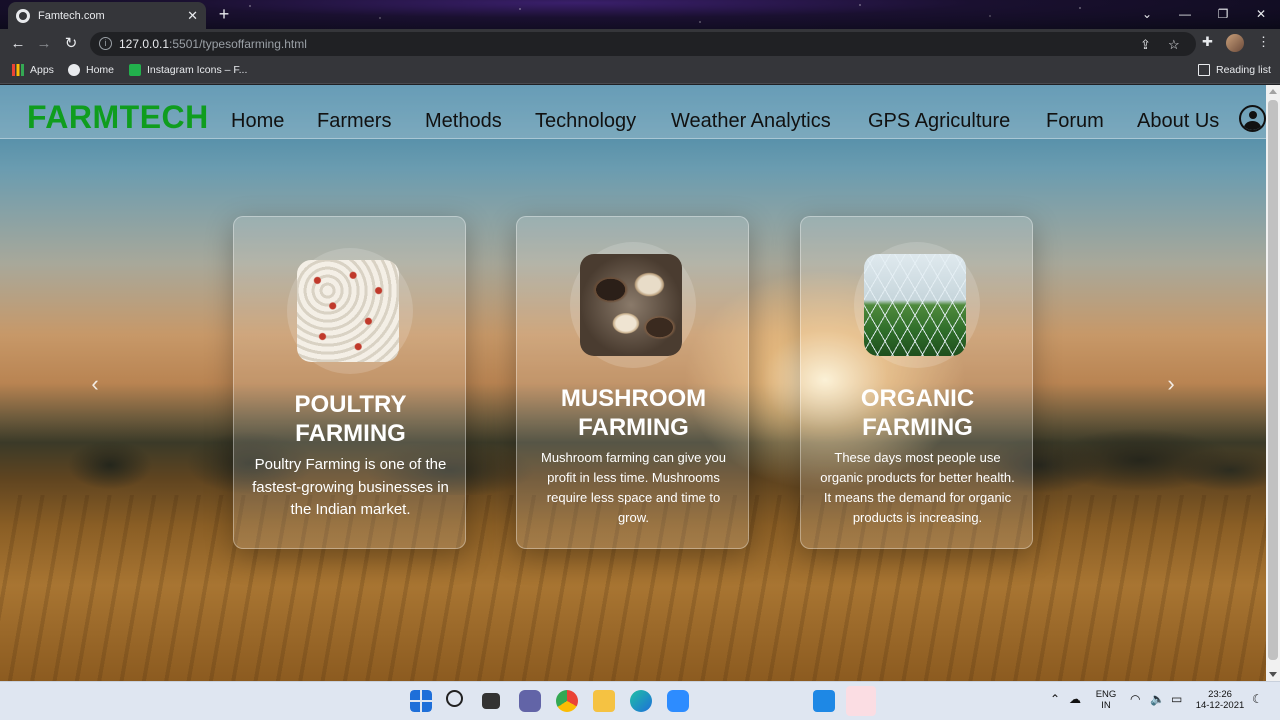  Describe the element at coordinates (95, 384) in the screenshot. I see `carousel-prev-arrow: ‹` at that location.